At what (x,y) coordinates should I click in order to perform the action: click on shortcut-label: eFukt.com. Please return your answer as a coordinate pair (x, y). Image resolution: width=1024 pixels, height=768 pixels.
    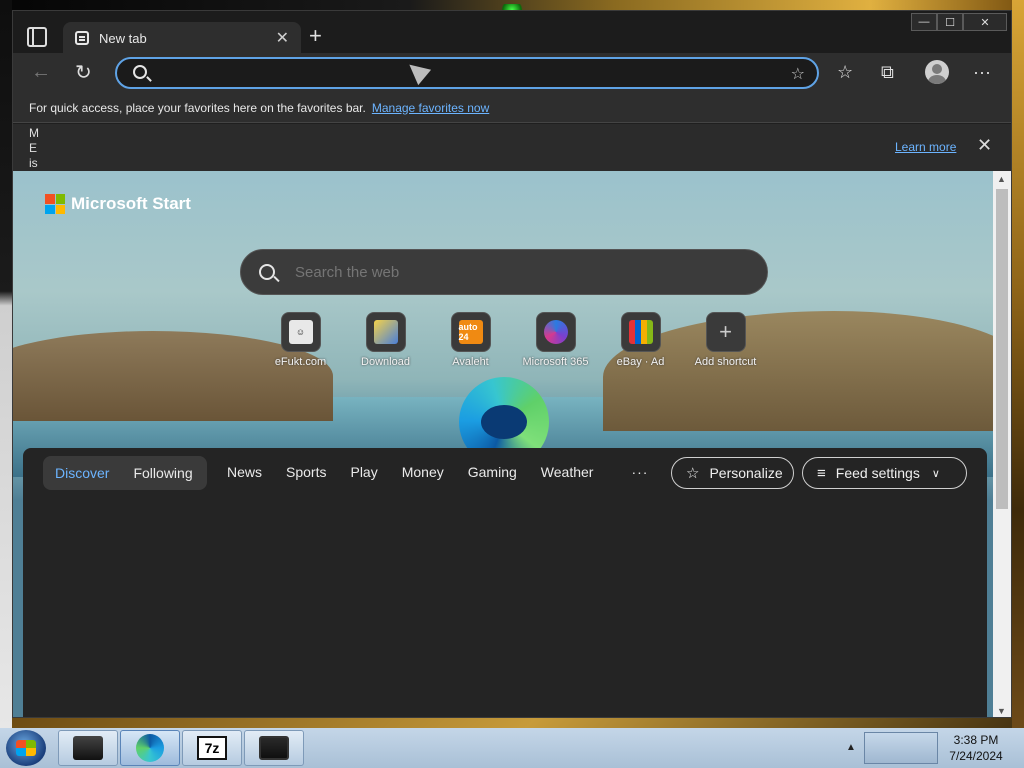
    Looking at the image, I should click on (300, 362).